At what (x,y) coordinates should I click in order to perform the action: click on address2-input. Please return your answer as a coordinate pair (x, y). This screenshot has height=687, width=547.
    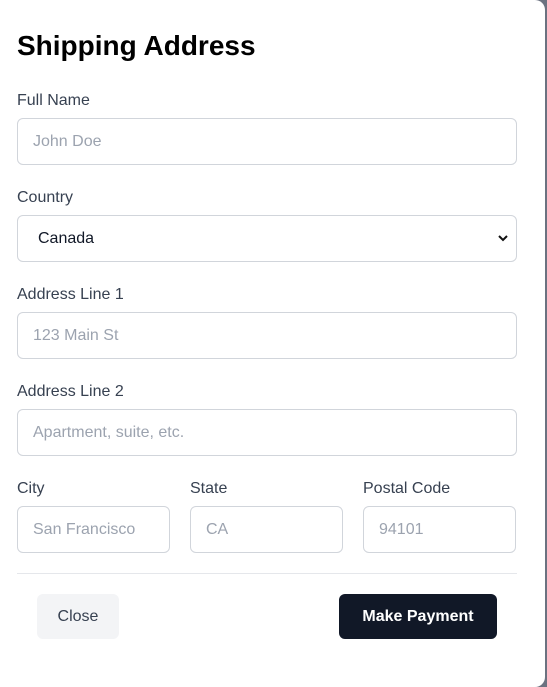
    Looking at the image, I should click on (267, 432).